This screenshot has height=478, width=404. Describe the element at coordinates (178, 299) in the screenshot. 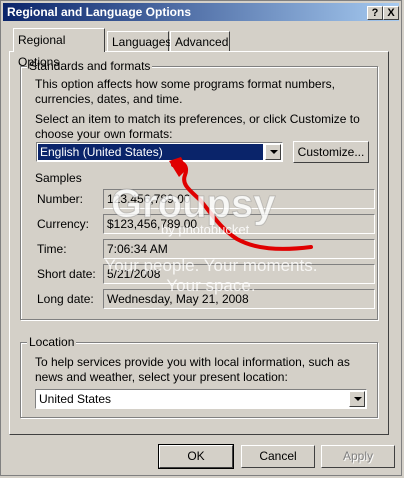

I see `sample-long-date-value: Wednesday, May 21, 2008` at that location.